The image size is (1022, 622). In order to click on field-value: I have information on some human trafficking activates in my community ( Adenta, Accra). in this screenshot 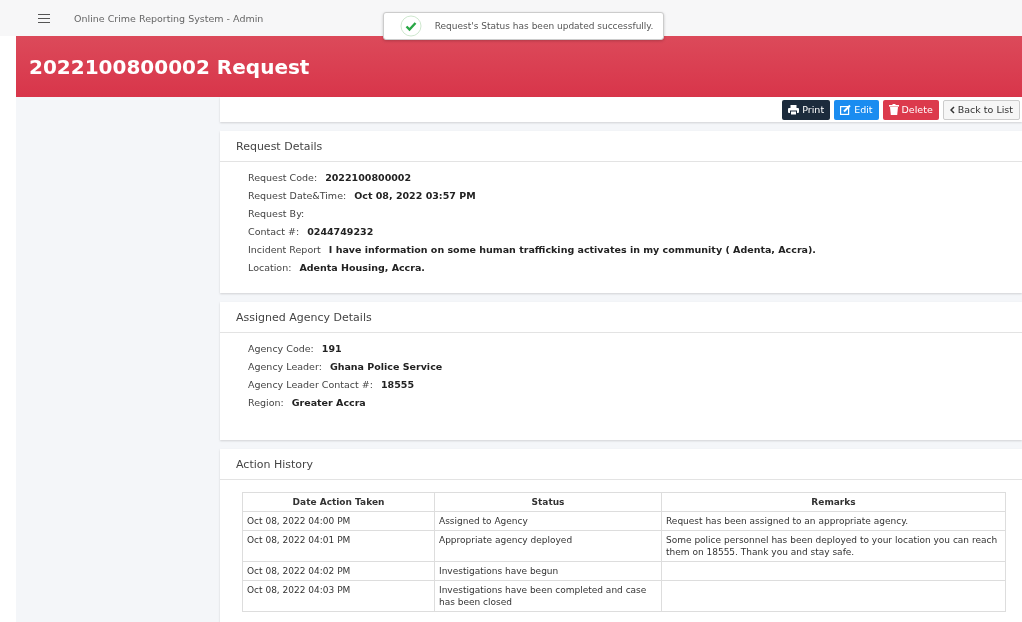, I will do `click(572, 249)`.